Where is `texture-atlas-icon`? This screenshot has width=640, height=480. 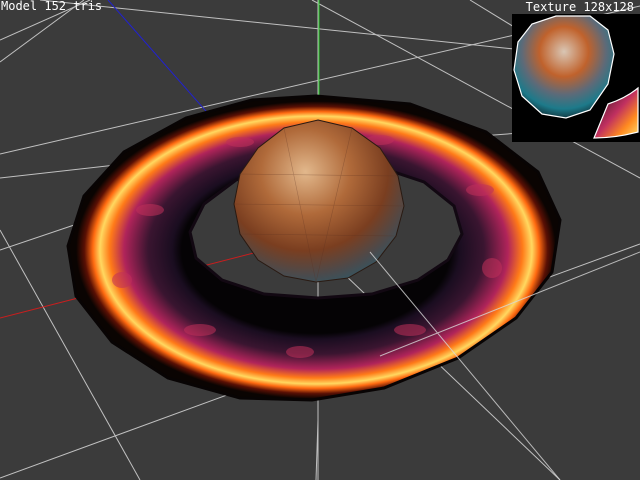 texture-atlas-icon is located at coordinates (576, 78).